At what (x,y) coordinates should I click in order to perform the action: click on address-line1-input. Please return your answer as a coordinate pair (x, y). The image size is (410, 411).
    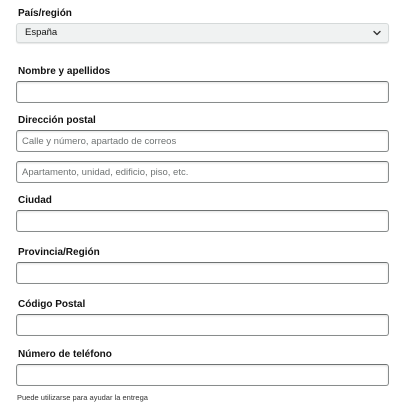
    Looking at the image, I should click on (202, 141).